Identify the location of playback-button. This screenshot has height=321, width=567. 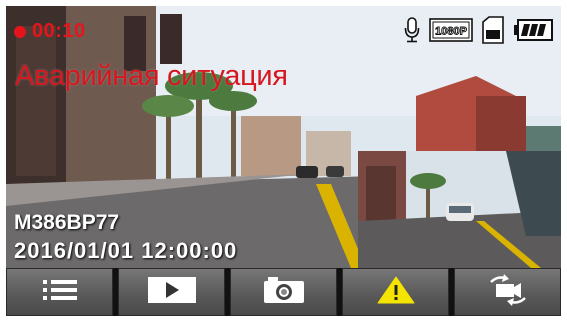
(171, 292).